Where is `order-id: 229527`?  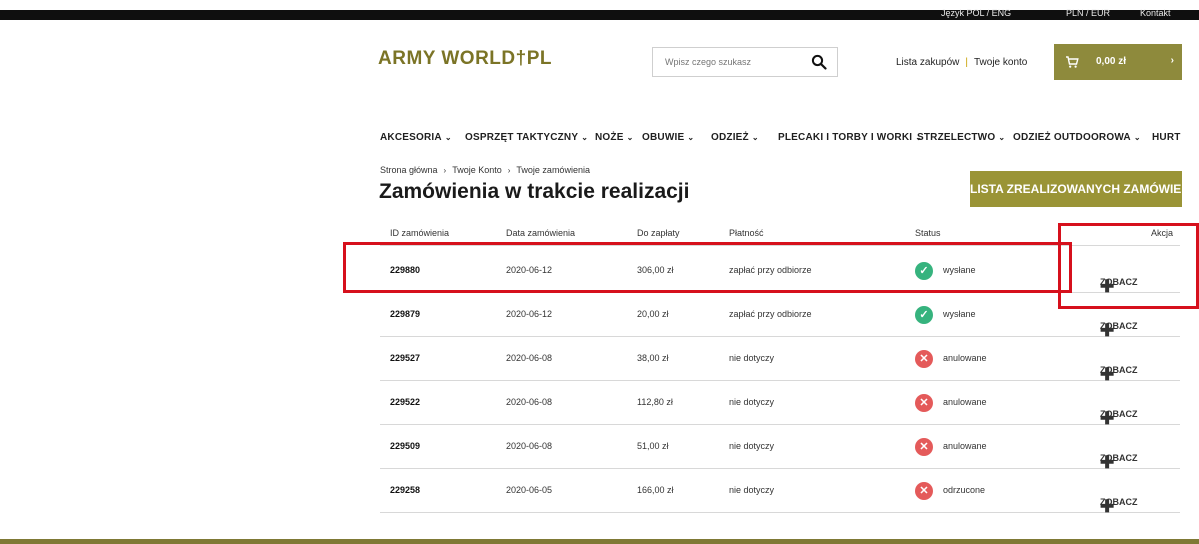 order-id: 229527 is located at coordinates (405, 358).